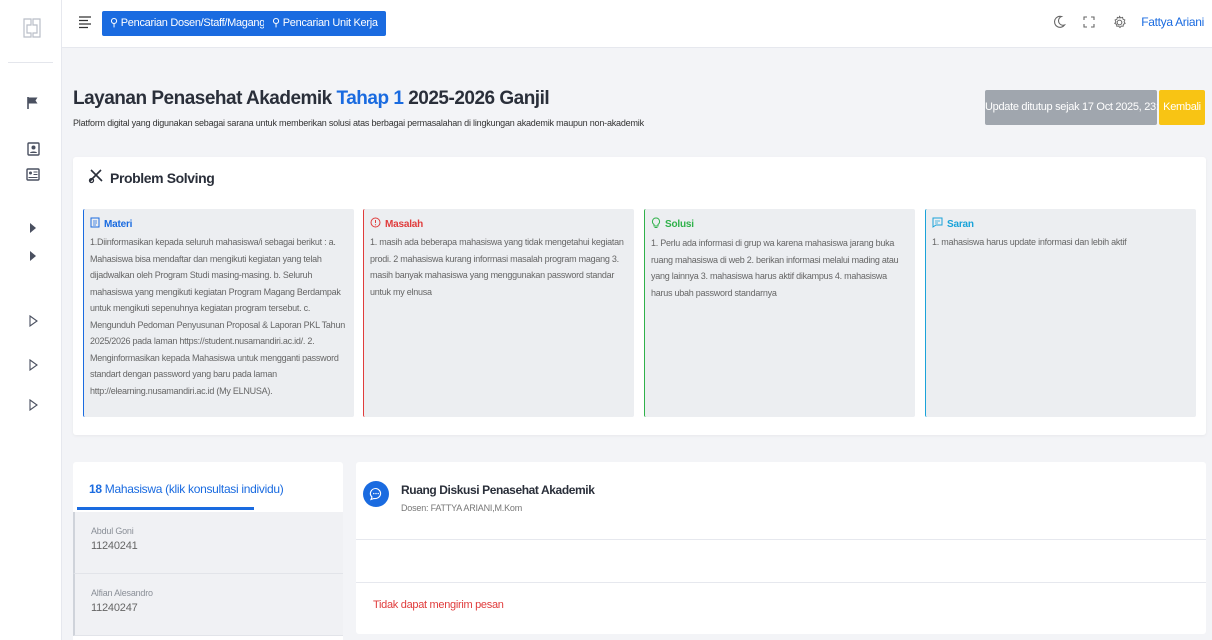 Image resolution: width=1212 pixels, height=640 pixels. Describe the element at coordinates (780, 224) in the screenshot. I see `solusi-header: Solusi` at that location.